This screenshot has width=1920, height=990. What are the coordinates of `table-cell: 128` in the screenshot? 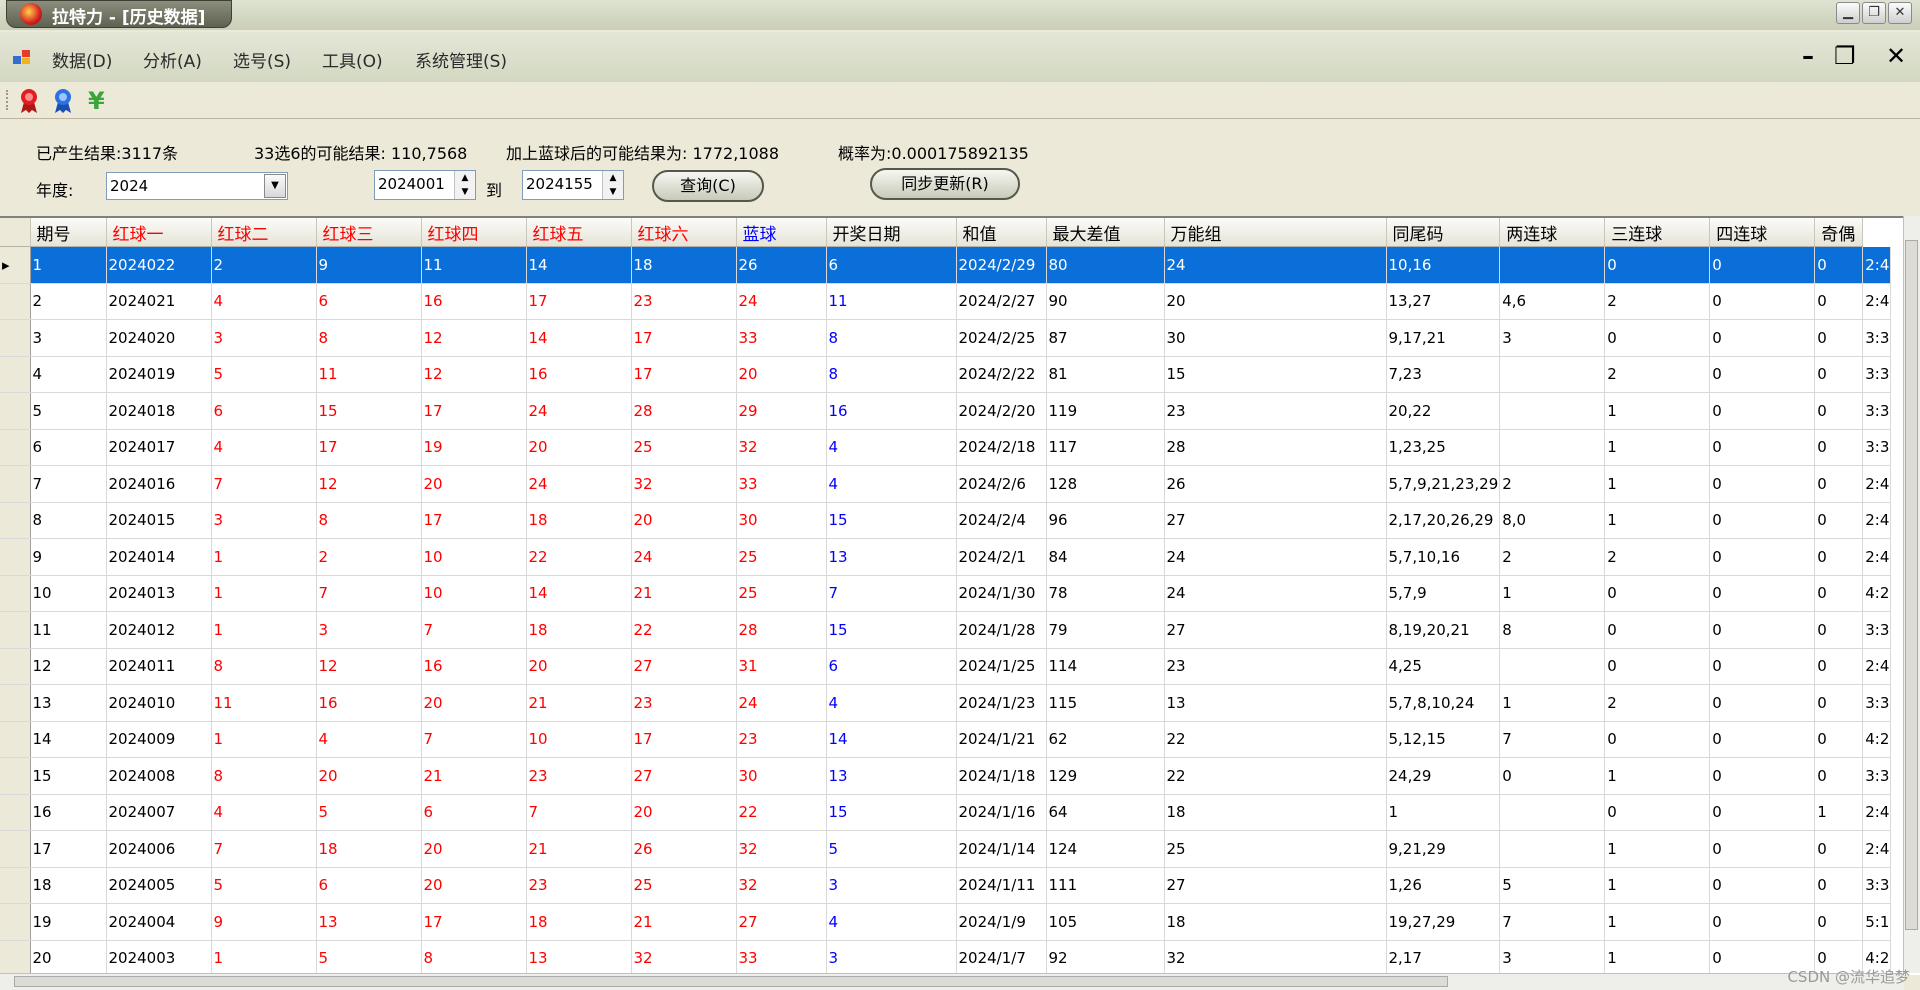 It's located at (1105, 484).